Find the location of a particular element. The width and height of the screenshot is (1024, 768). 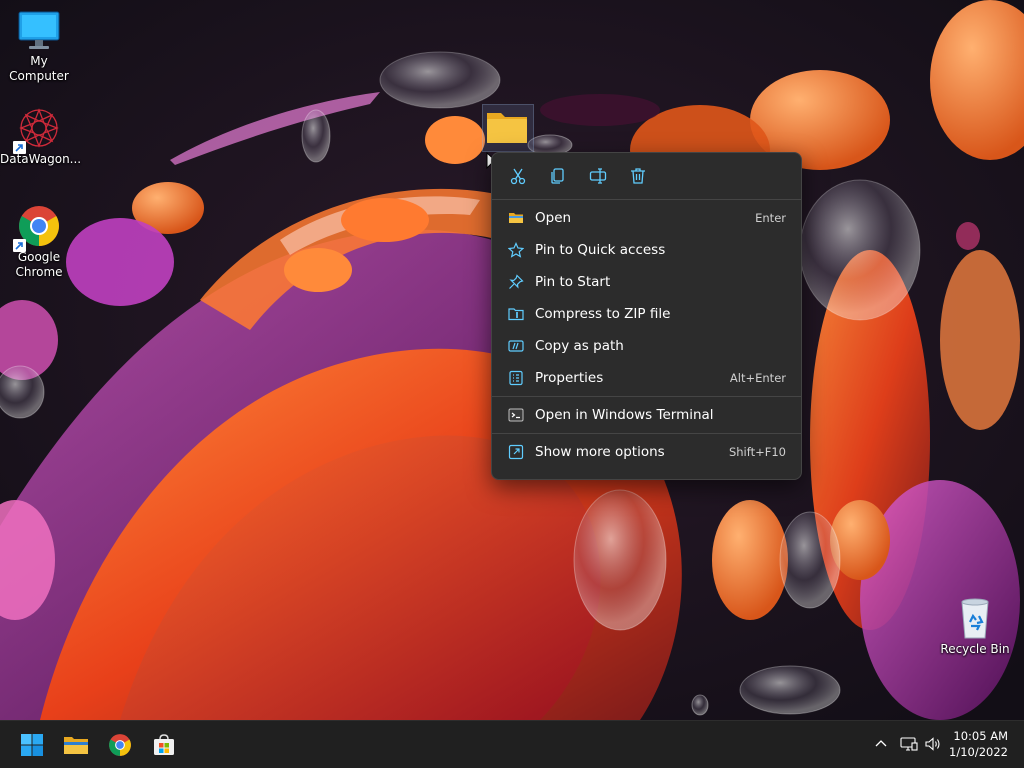

more-options-icon is located at coordinates (516, 452).